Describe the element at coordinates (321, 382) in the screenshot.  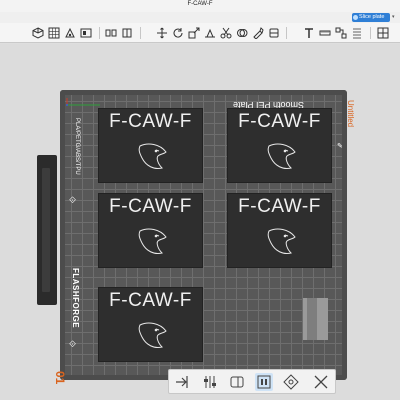
I see `delete-plate-icon` at that location.